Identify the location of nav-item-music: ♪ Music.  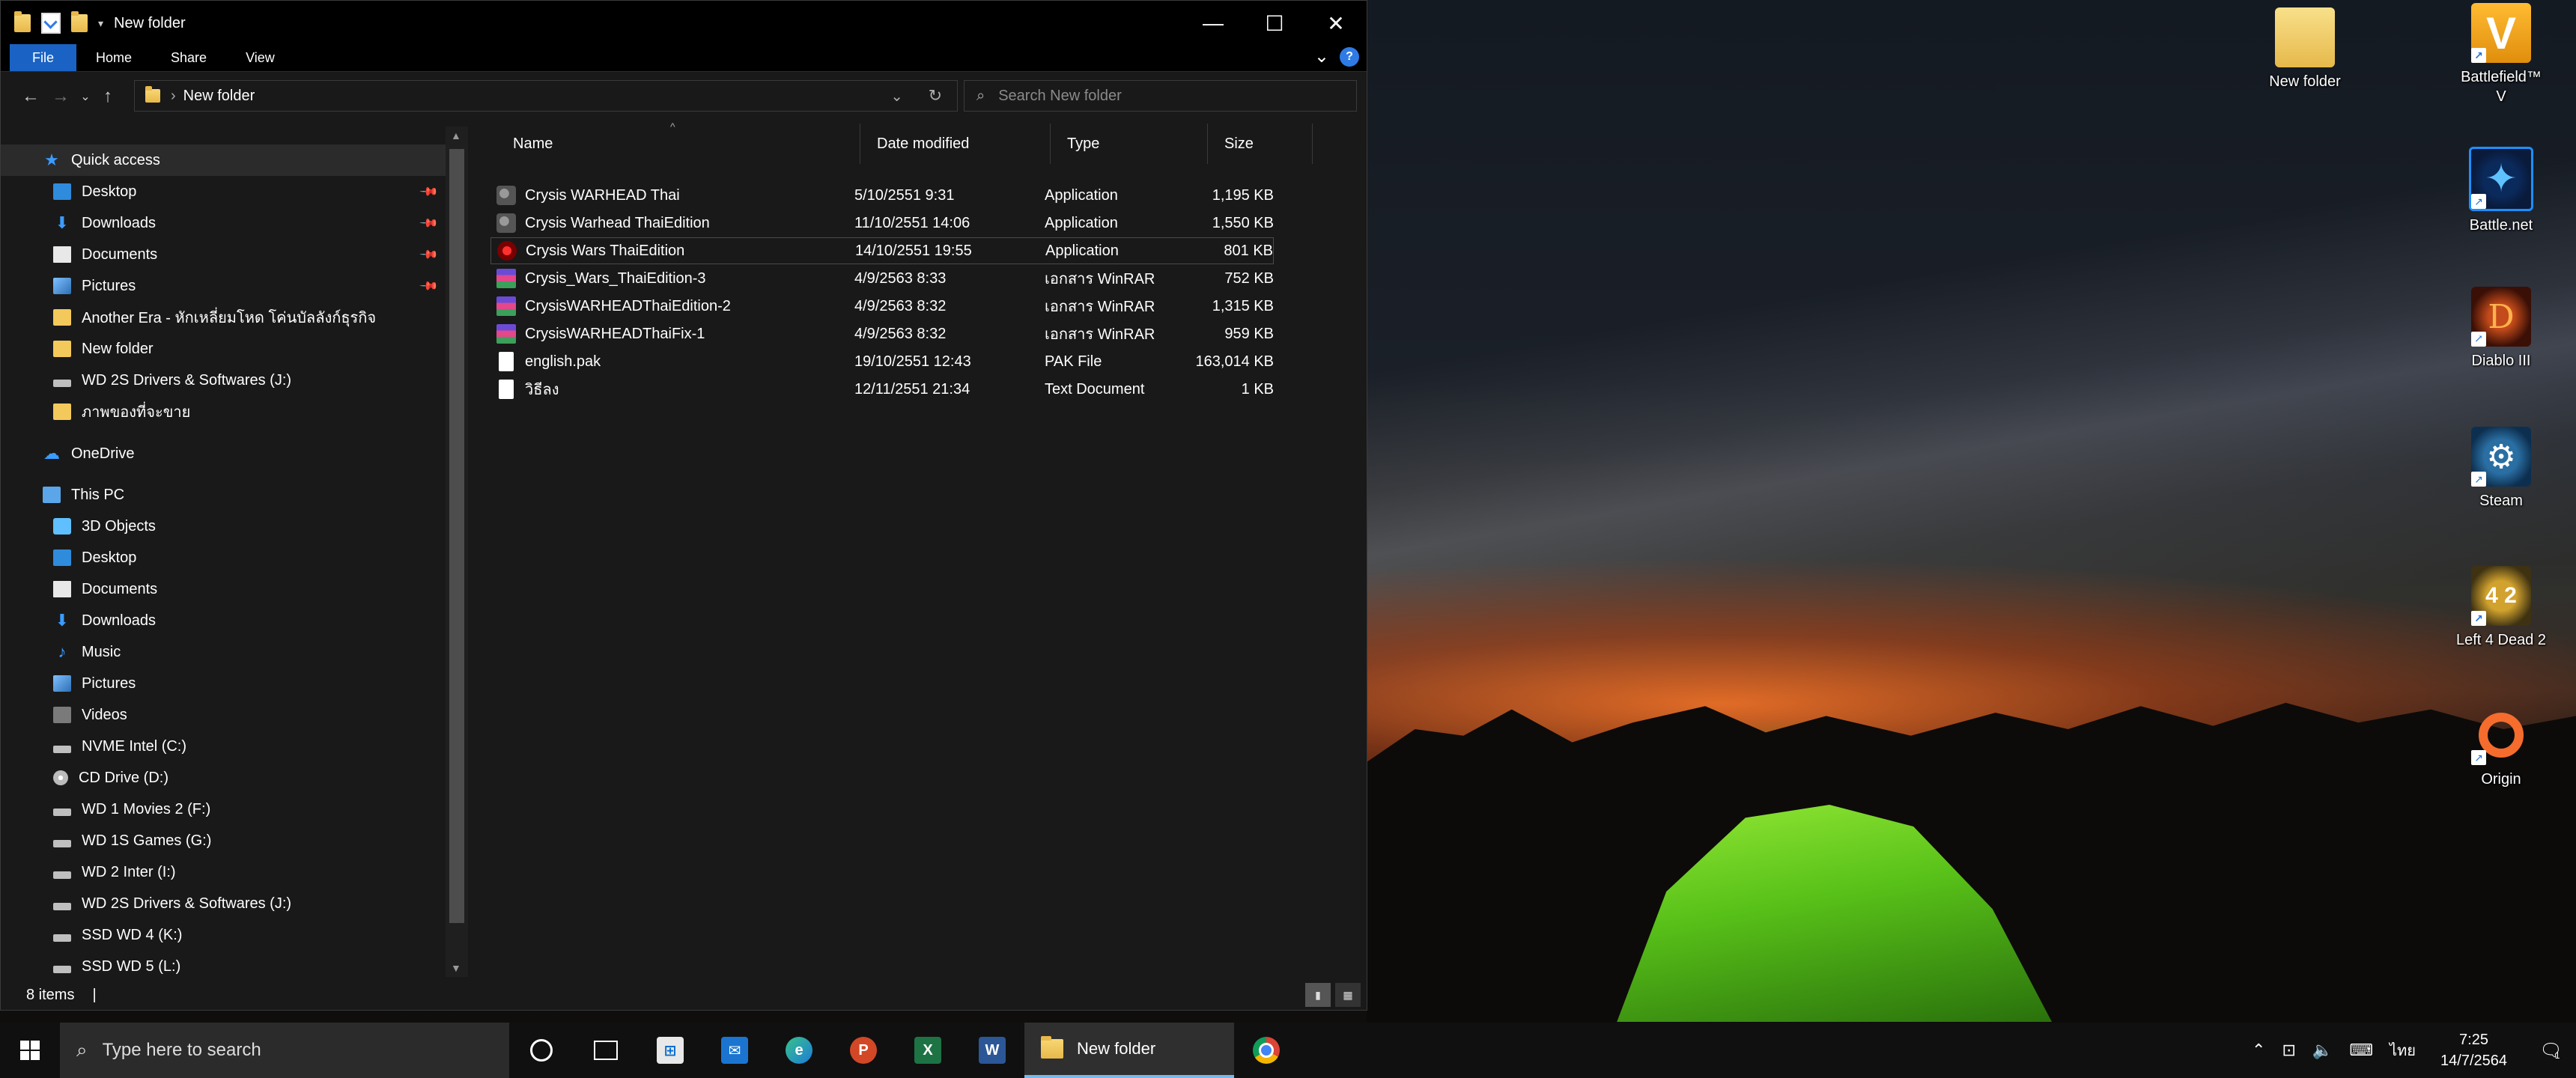
(223, 652).